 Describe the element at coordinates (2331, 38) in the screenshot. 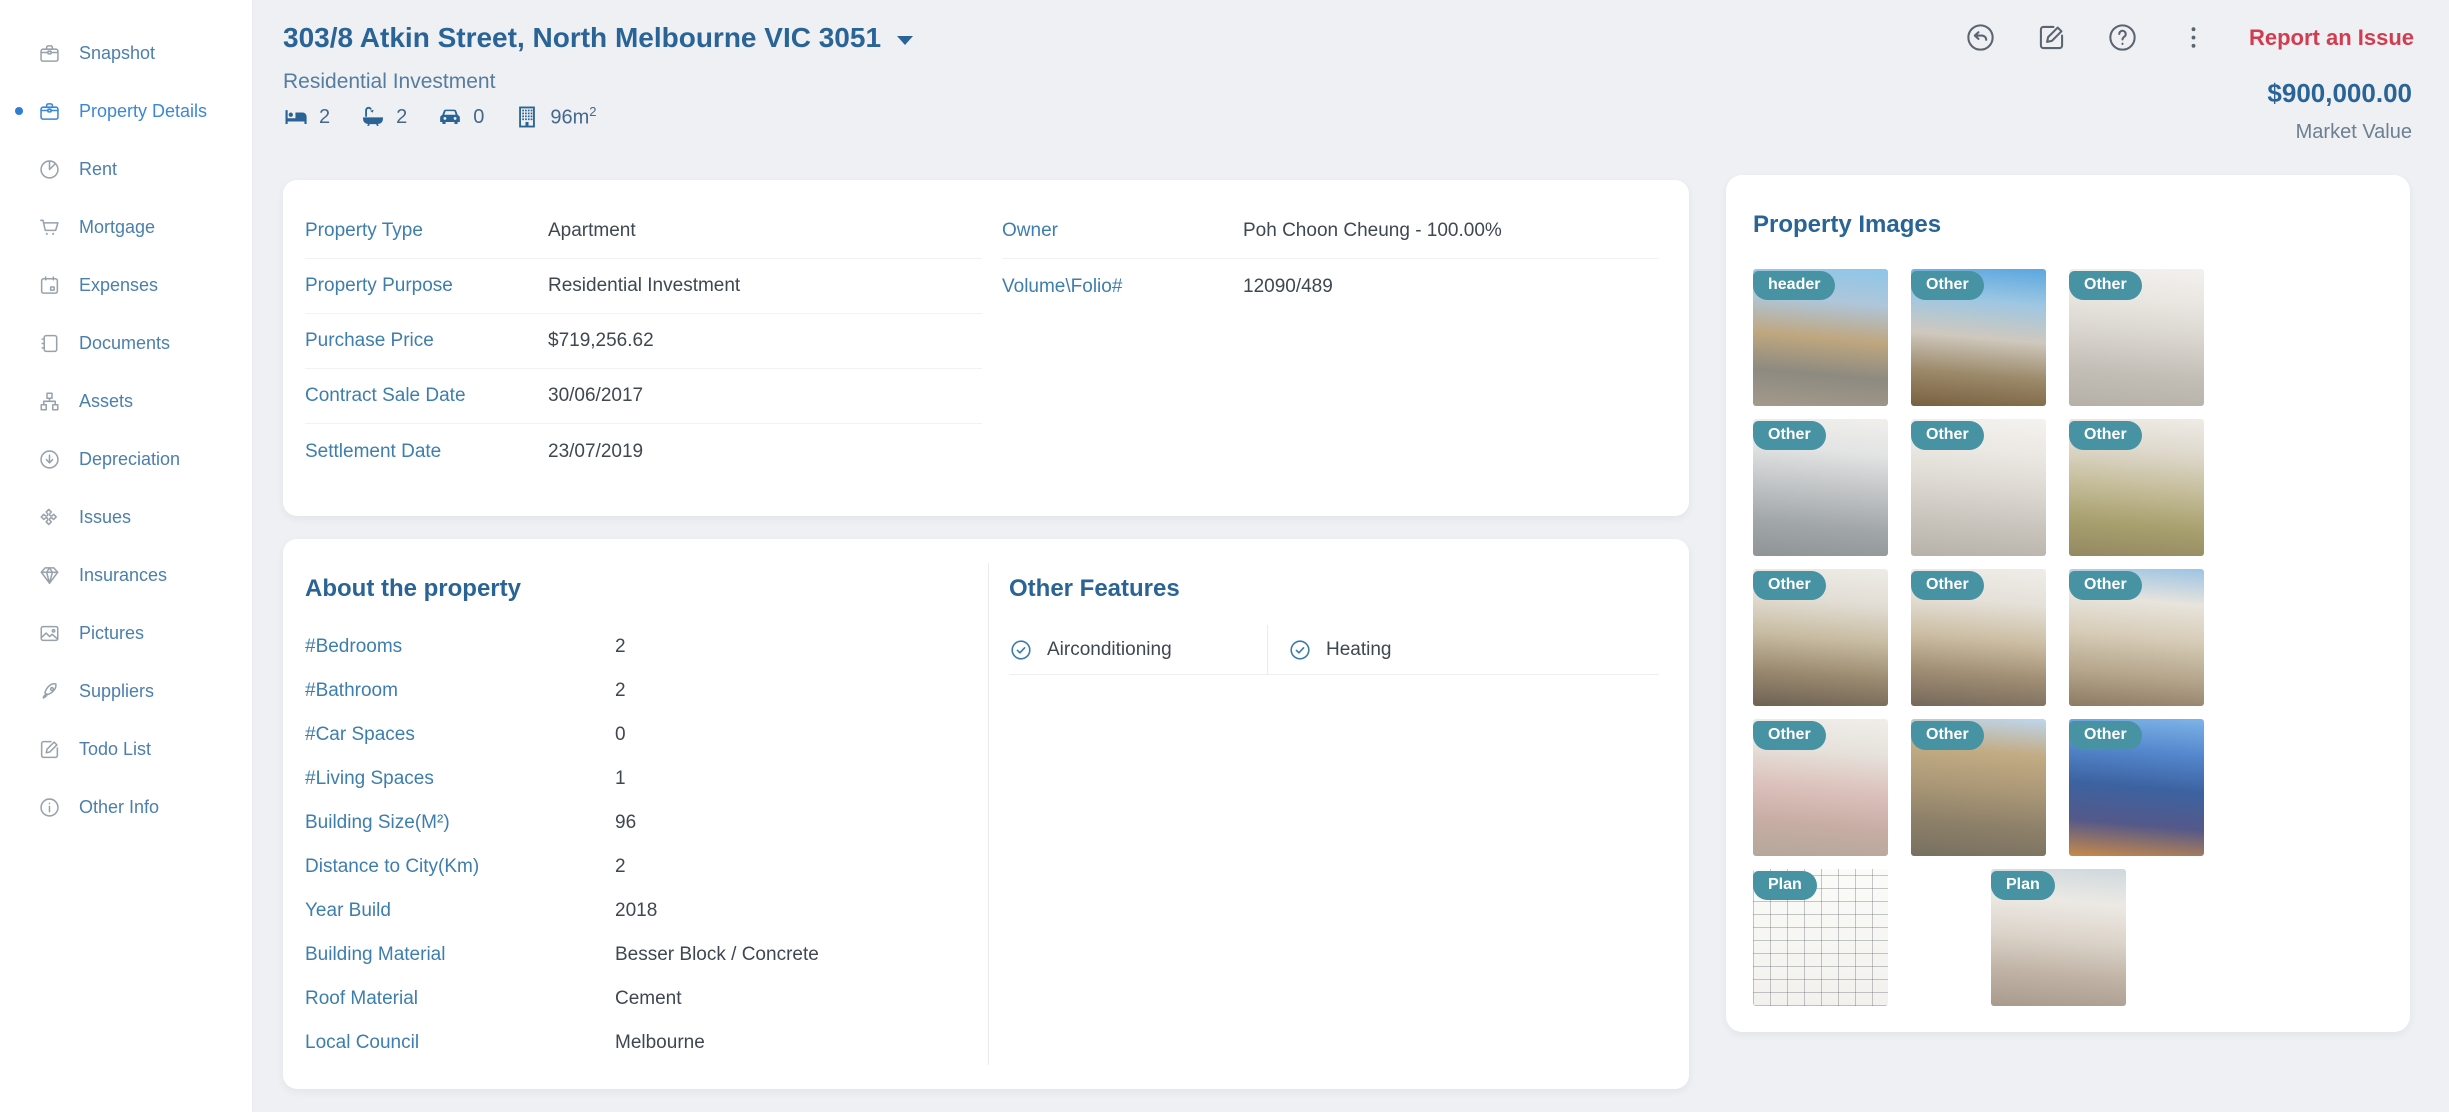

I see `report-an-issue-link: Report an Issue` at that location.